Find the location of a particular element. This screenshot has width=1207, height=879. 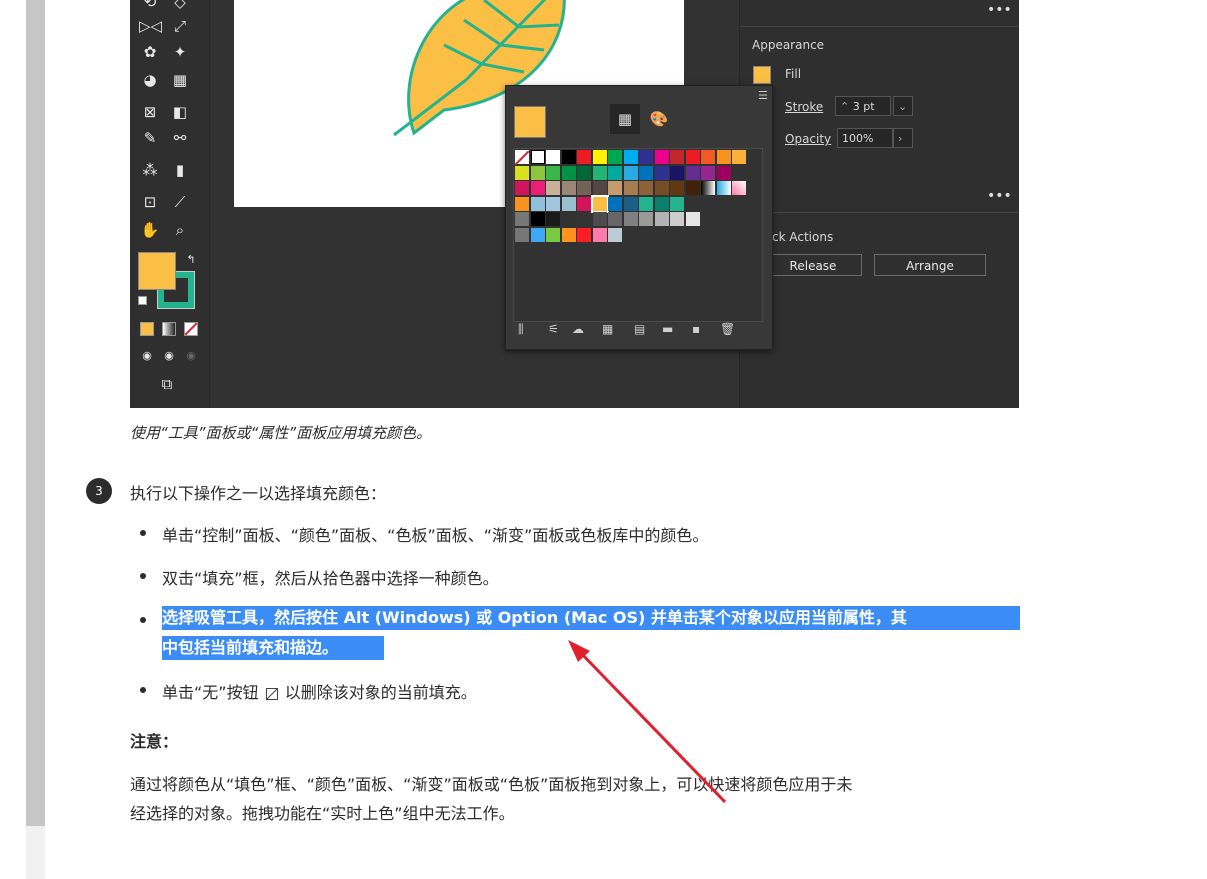

delete-icon: 🗑 is located at coordinates (727, 329).